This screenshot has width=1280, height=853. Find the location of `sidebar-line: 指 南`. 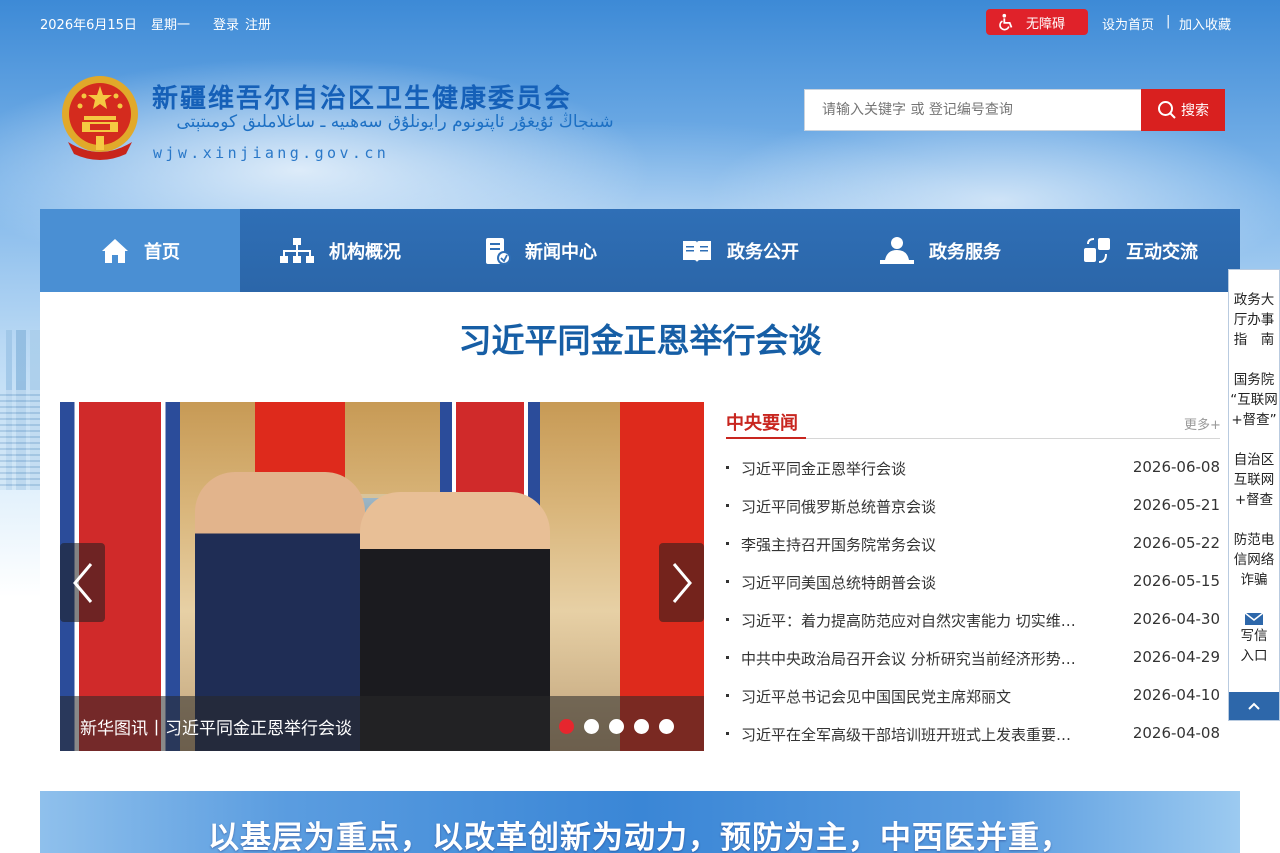

sidebar-line: 指 南 is located at coordinates (1254, 340).